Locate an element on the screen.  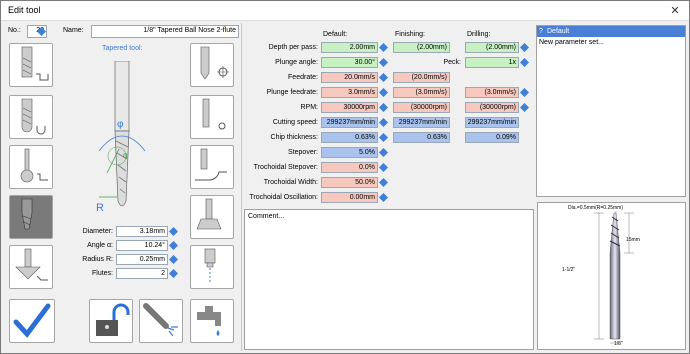
tool-type-engraver is located at coordinates (212, 117).